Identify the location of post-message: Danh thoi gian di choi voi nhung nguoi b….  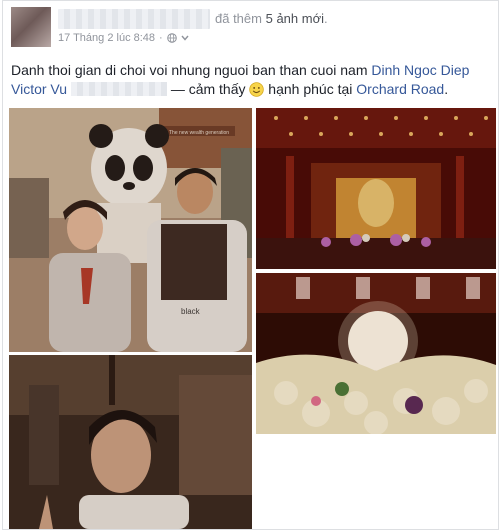
(189, 70).